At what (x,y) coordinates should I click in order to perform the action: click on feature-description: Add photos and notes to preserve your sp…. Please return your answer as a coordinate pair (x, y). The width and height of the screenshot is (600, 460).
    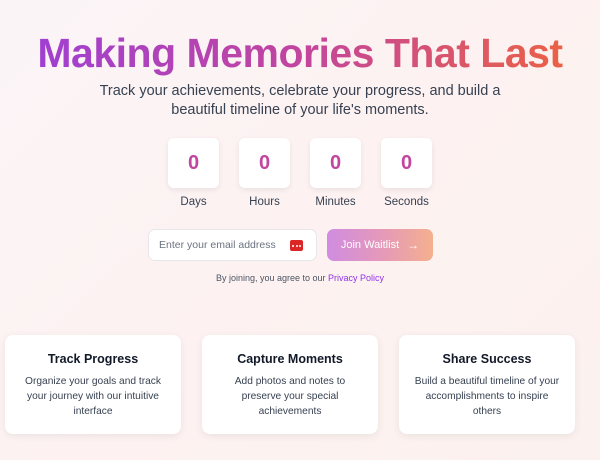
    Looking at the image, I should click on (290, 396).